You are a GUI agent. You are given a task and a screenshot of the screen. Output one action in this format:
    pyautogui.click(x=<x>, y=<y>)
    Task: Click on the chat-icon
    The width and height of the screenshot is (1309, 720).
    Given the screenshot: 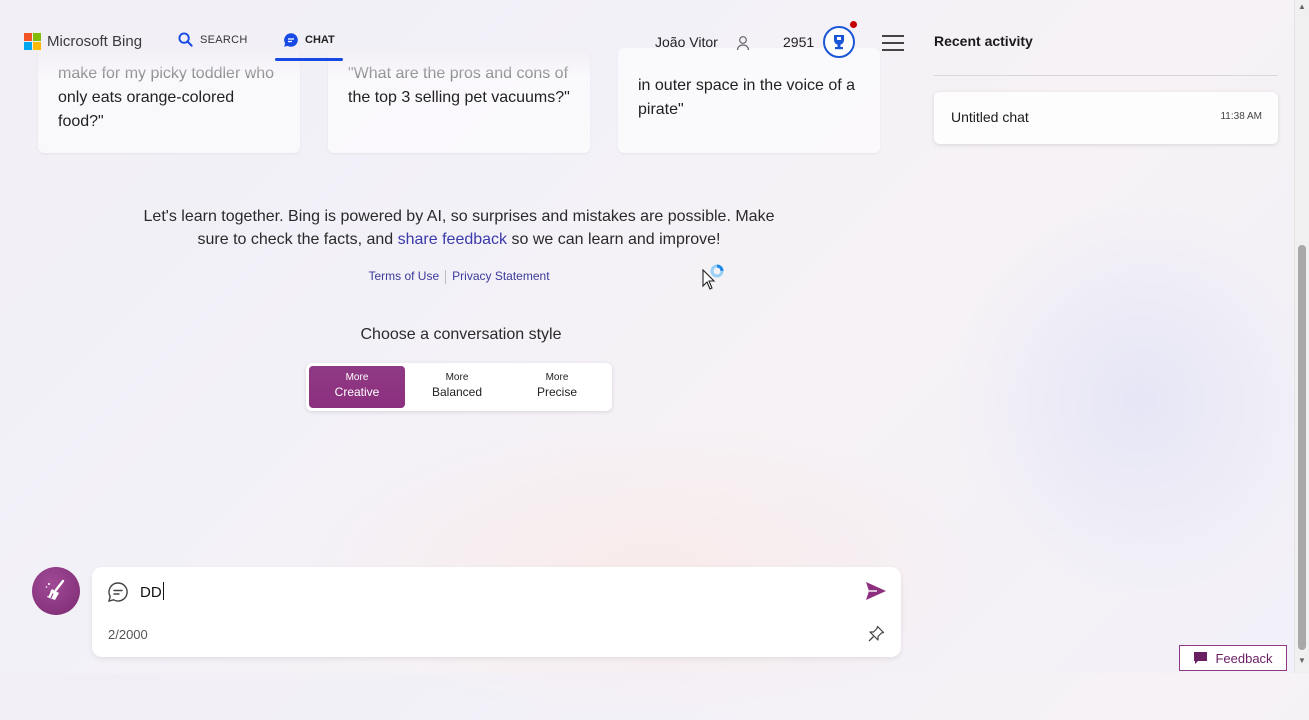 What is the action you would take?
    pyautogui.click(x=291, y=40)
    